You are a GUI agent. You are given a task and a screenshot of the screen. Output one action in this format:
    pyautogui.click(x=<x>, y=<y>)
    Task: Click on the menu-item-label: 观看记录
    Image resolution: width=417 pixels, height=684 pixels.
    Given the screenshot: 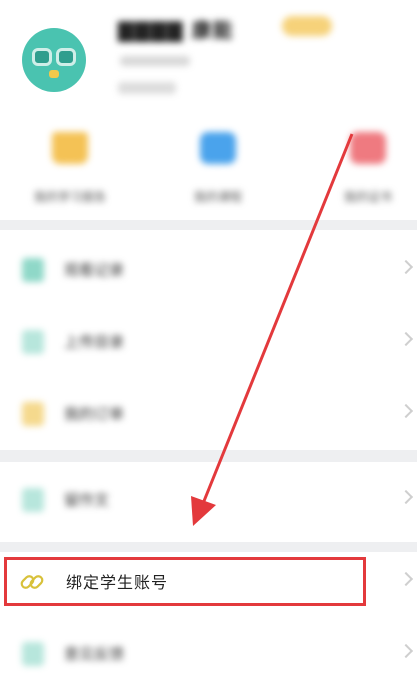 What is the action you would take?
    pyautogui.click(x=94, y=270)
    